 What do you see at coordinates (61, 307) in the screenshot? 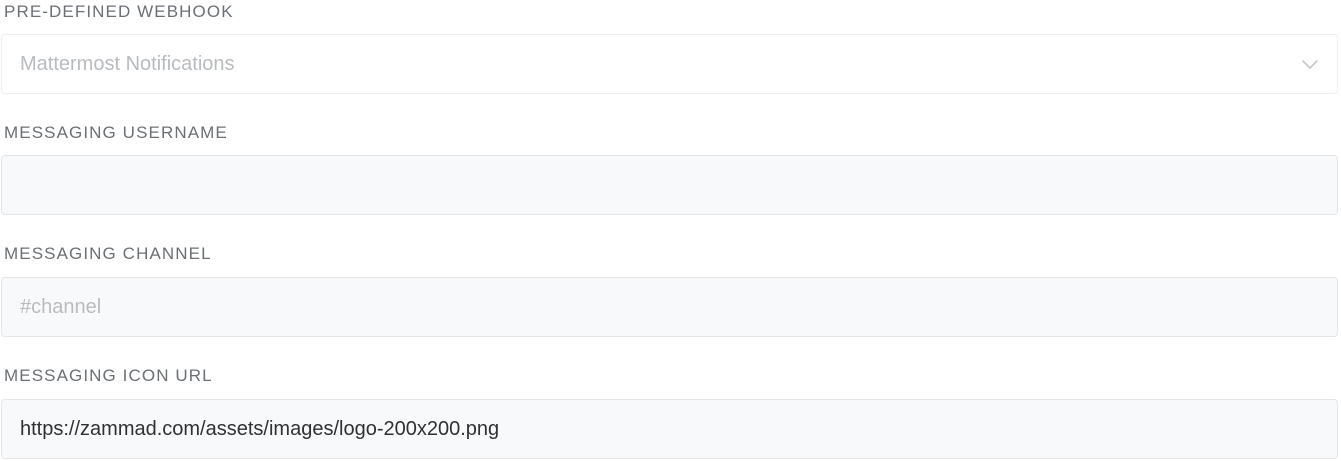
I see `channel-field-placeholder: #channel` at bounding box center [61, 307].